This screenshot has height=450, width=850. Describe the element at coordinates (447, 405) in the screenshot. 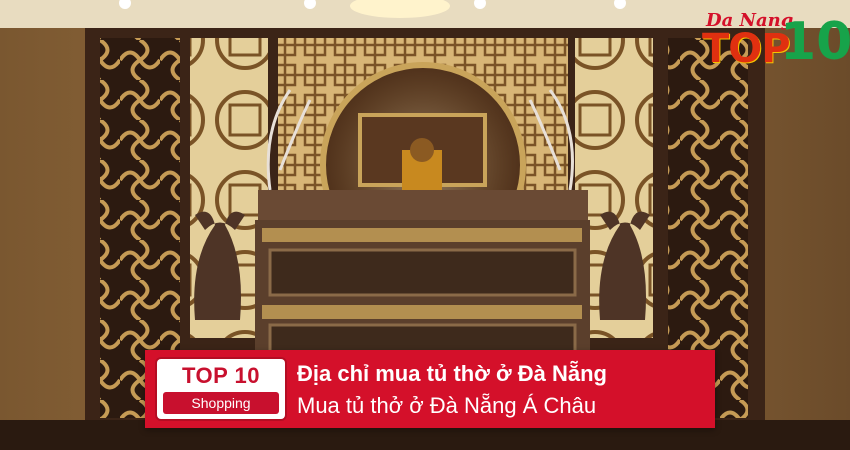

I see `banner-subtitle: Mua tủ thở ở Đà Nẵng Á Châu` at that location.